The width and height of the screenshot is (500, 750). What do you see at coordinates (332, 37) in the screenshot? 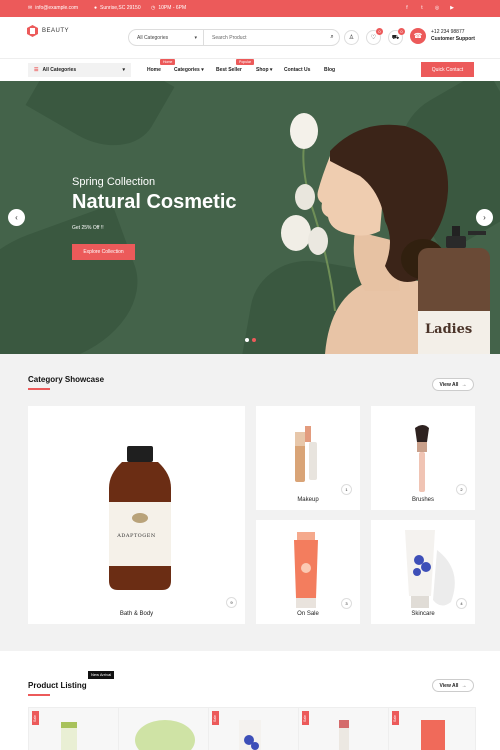
I see `search-icon: ⌕` at bounding box center [332, 37].